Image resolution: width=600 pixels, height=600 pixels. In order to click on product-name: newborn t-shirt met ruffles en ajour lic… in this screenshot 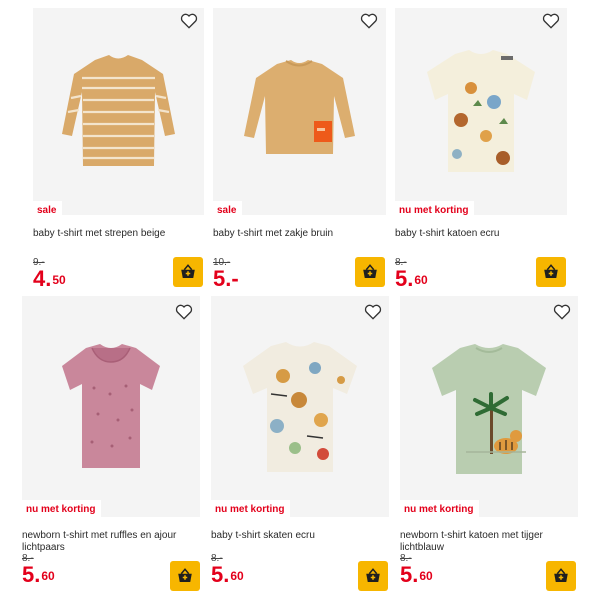, I will do `click(111, 542)`.